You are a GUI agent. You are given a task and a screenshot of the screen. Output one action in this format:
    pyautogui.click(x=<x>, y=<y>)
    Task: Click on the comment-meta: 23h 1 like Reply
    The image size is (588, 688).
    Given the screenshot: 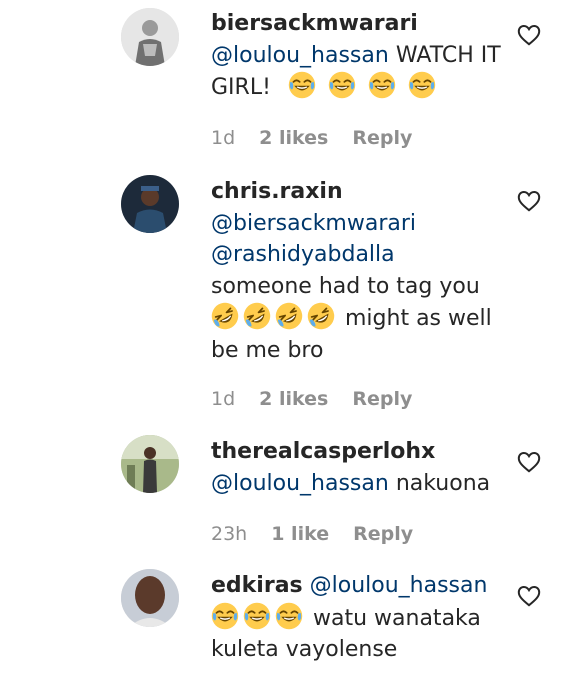 What is the action you would take?
    pyautogui.click(x=324, y=534)
    